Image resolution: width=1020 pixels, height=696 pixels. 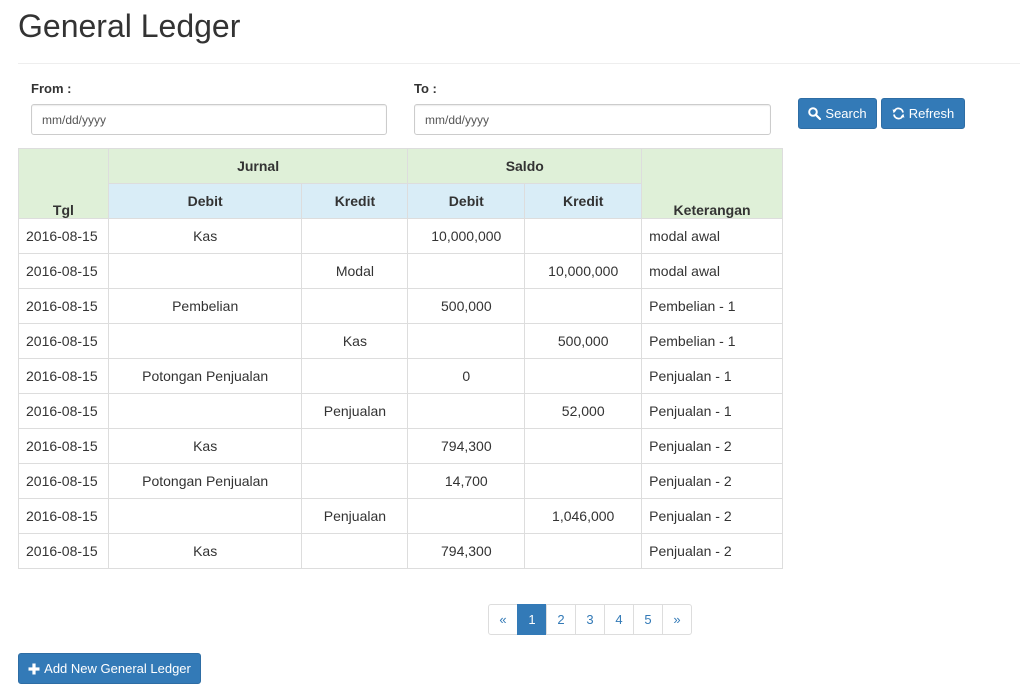 I want to click on cell-saldo-kredit: 500,000, so click(x=583, y=341).